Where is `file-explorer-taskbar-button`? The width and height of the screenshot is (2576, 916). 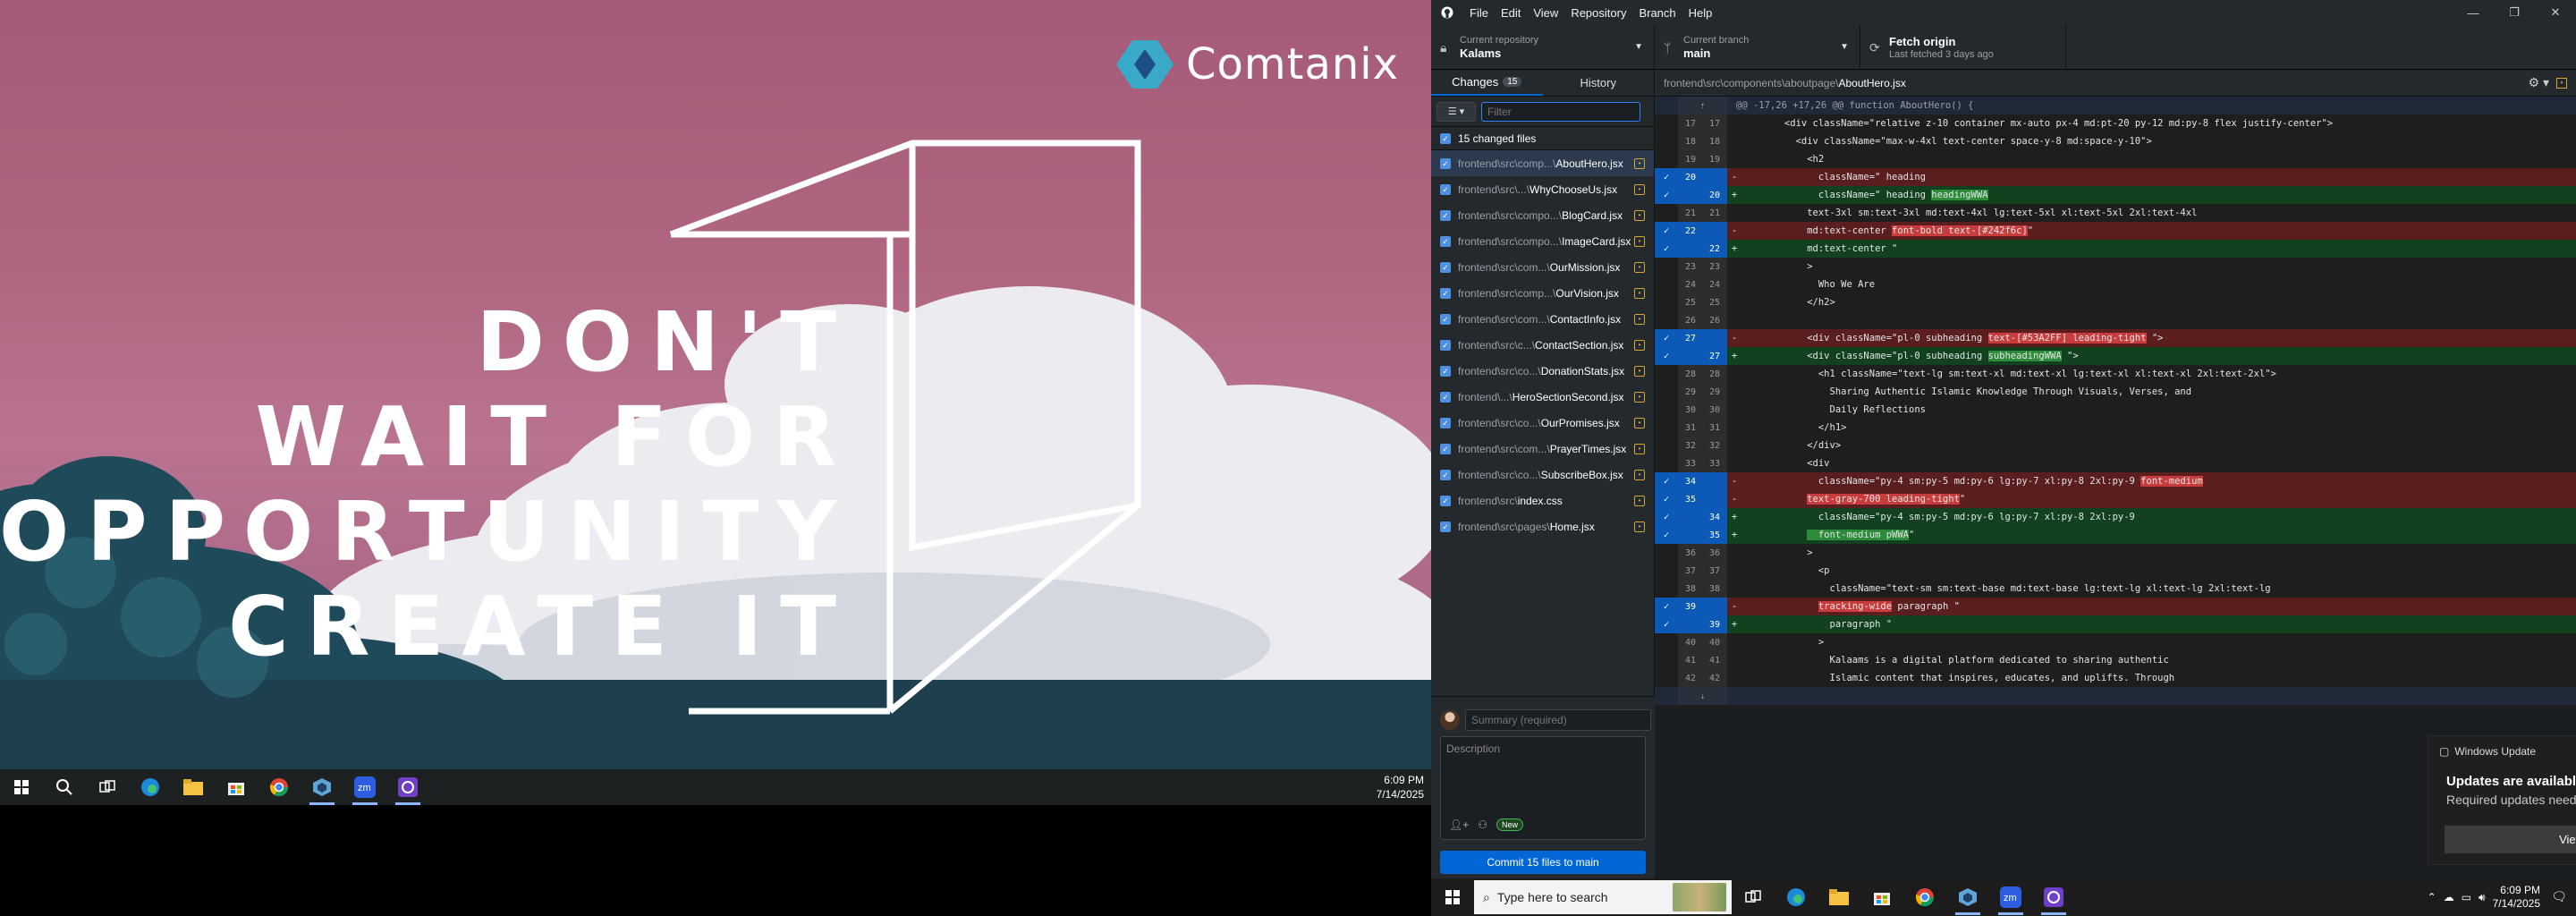
file-explorer-taskbar-button is located at coordinates (193, 787).